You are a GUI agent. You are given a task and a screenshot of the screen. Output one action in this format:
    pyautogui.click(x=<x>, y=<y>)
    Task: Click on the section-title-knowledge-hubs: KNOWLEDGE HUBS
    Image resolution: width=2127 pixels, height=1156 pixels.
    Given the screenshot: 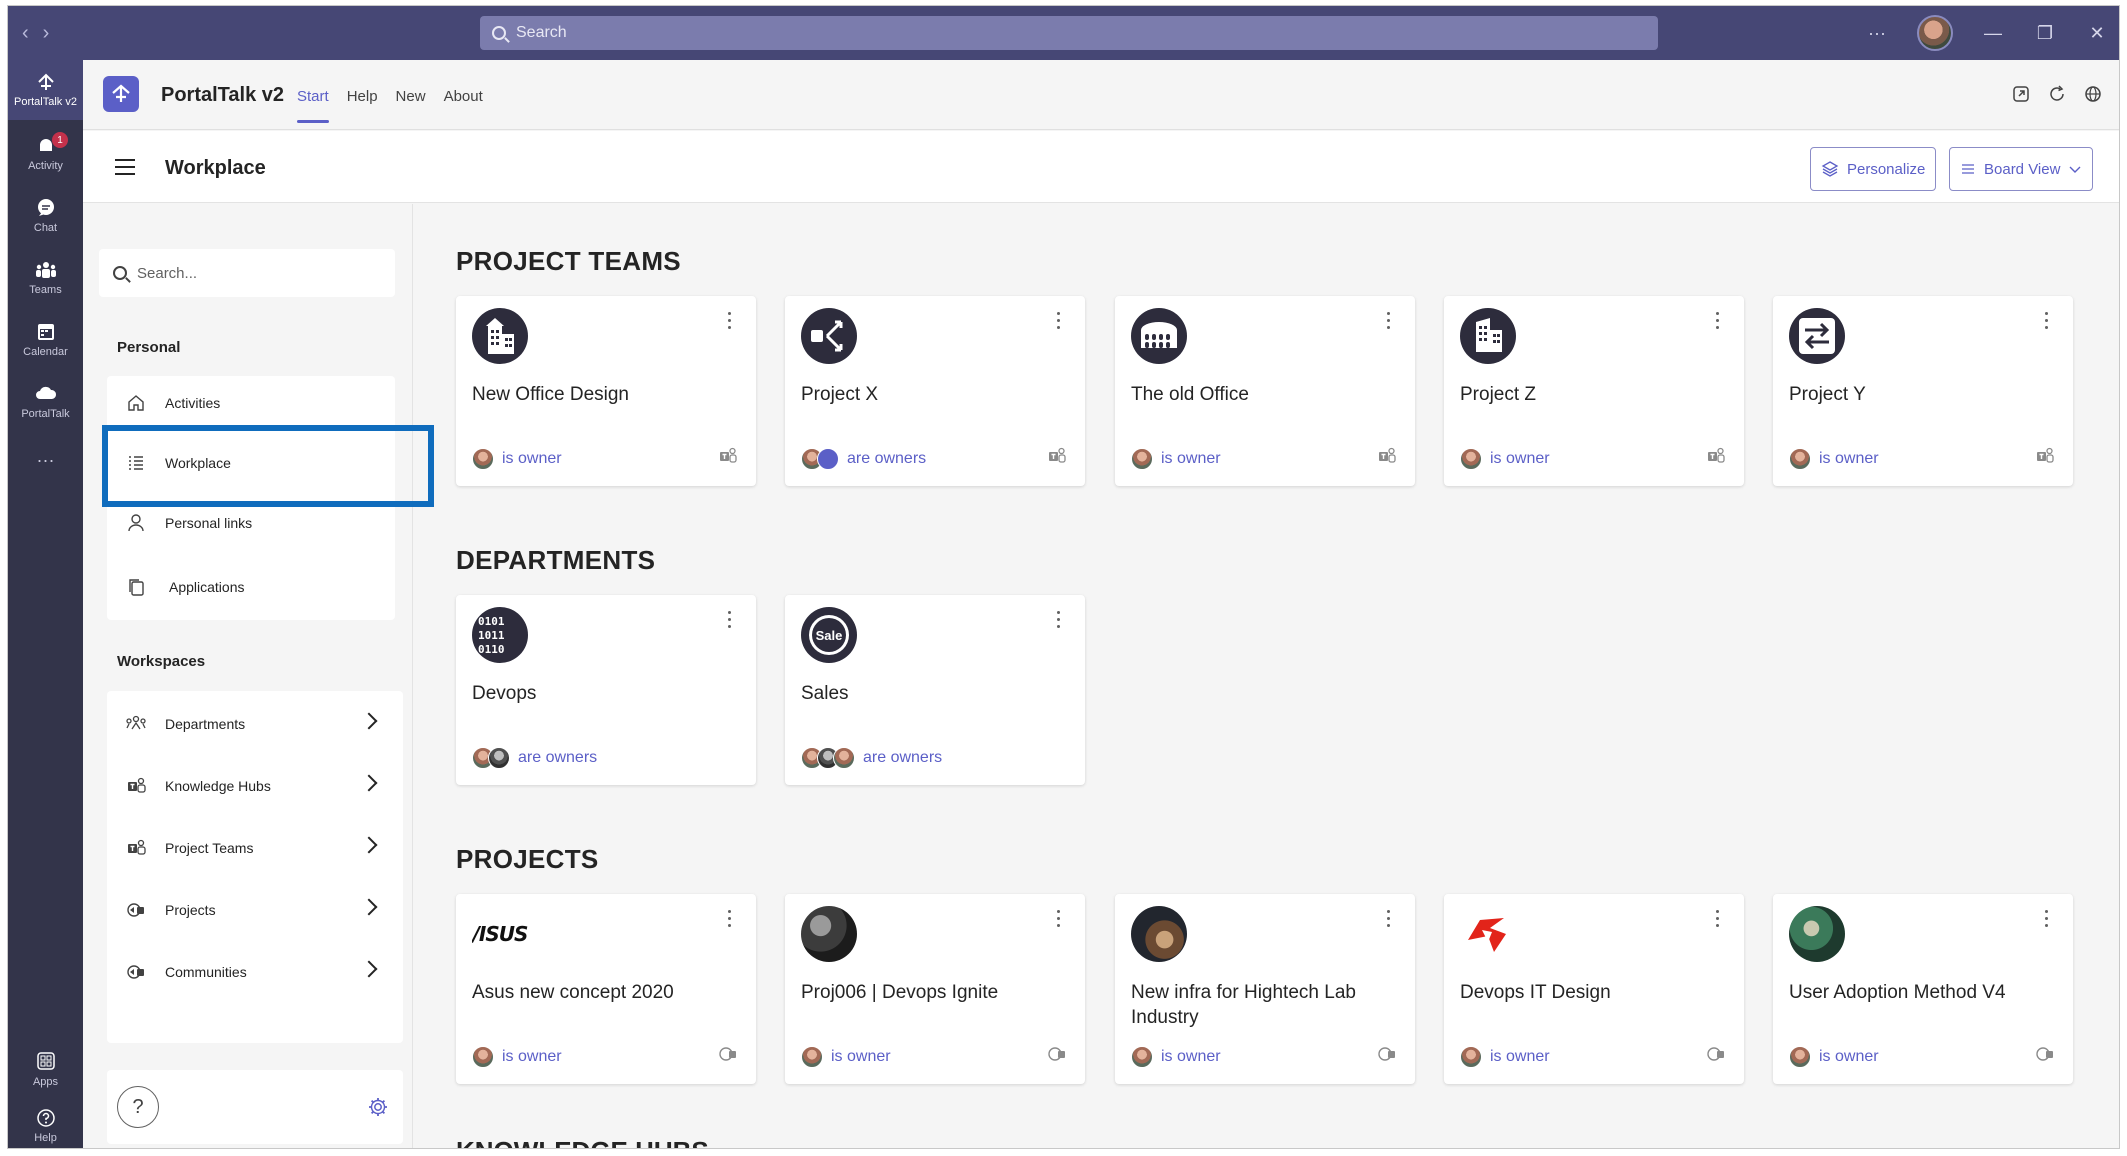 What is the action you would take?
    pyautogui.click(x=582, y=1143)
    